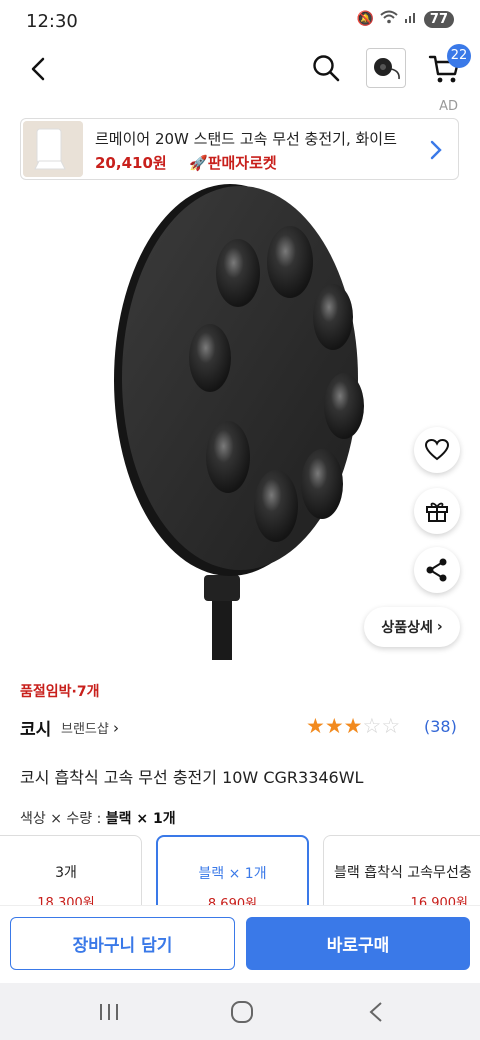 This screenshot has width=480, height=1040. I want to click on option-label: 색상 × 수량 : 블랙 × 1개, so click(98, 818).